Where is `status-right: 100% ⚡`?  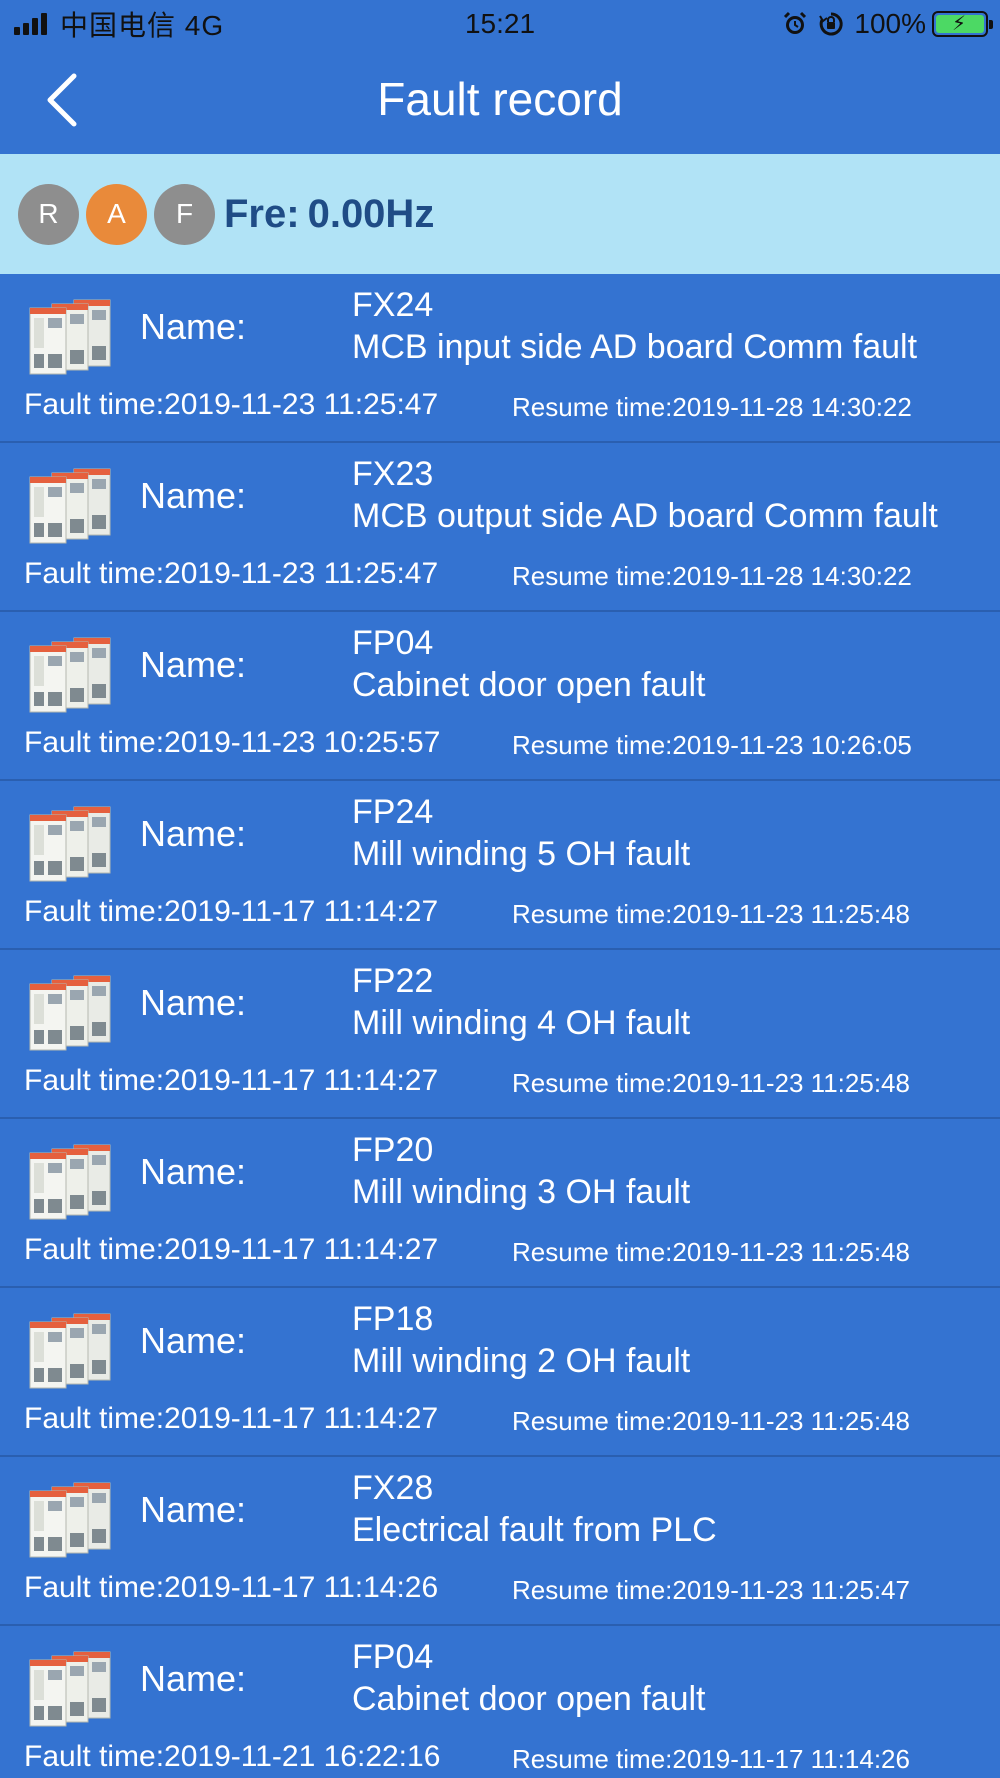
status-right: 100% ⚡ is located at coordinates (887, 24).